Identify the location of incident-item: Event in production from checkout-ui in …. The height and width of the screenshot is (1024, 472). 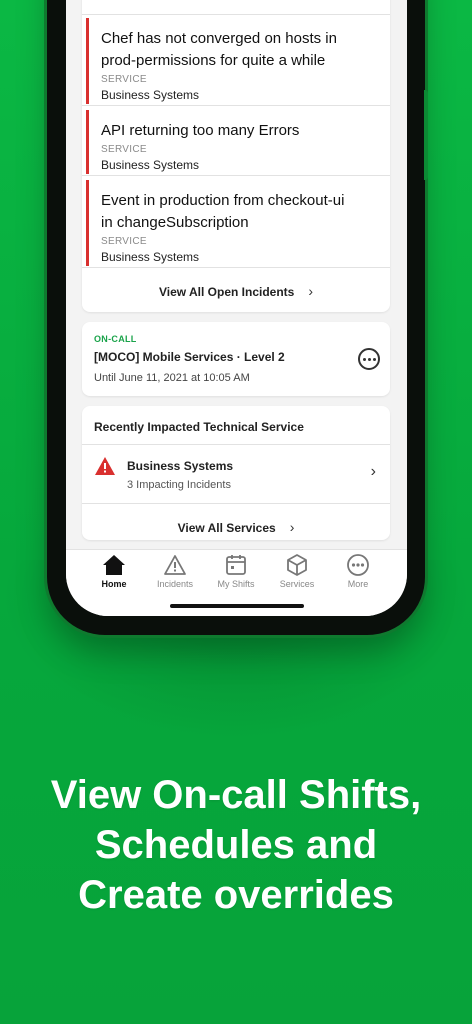
(238, 223).